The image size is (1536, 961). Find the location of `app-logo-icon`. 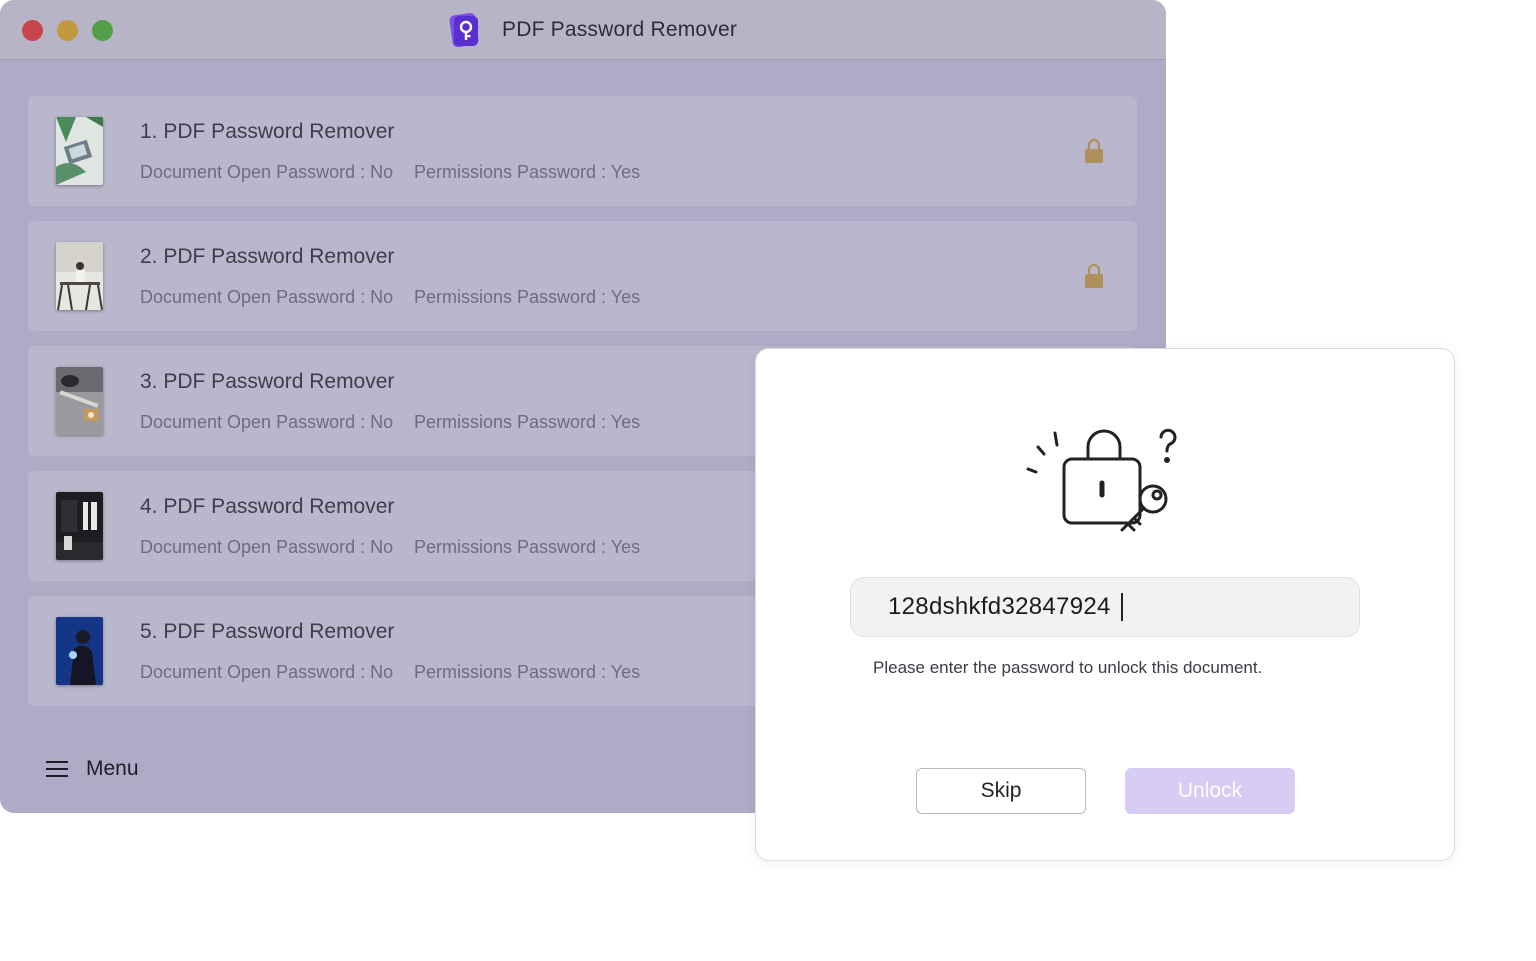

app-logo-icon is located at coordinates (464, 30).